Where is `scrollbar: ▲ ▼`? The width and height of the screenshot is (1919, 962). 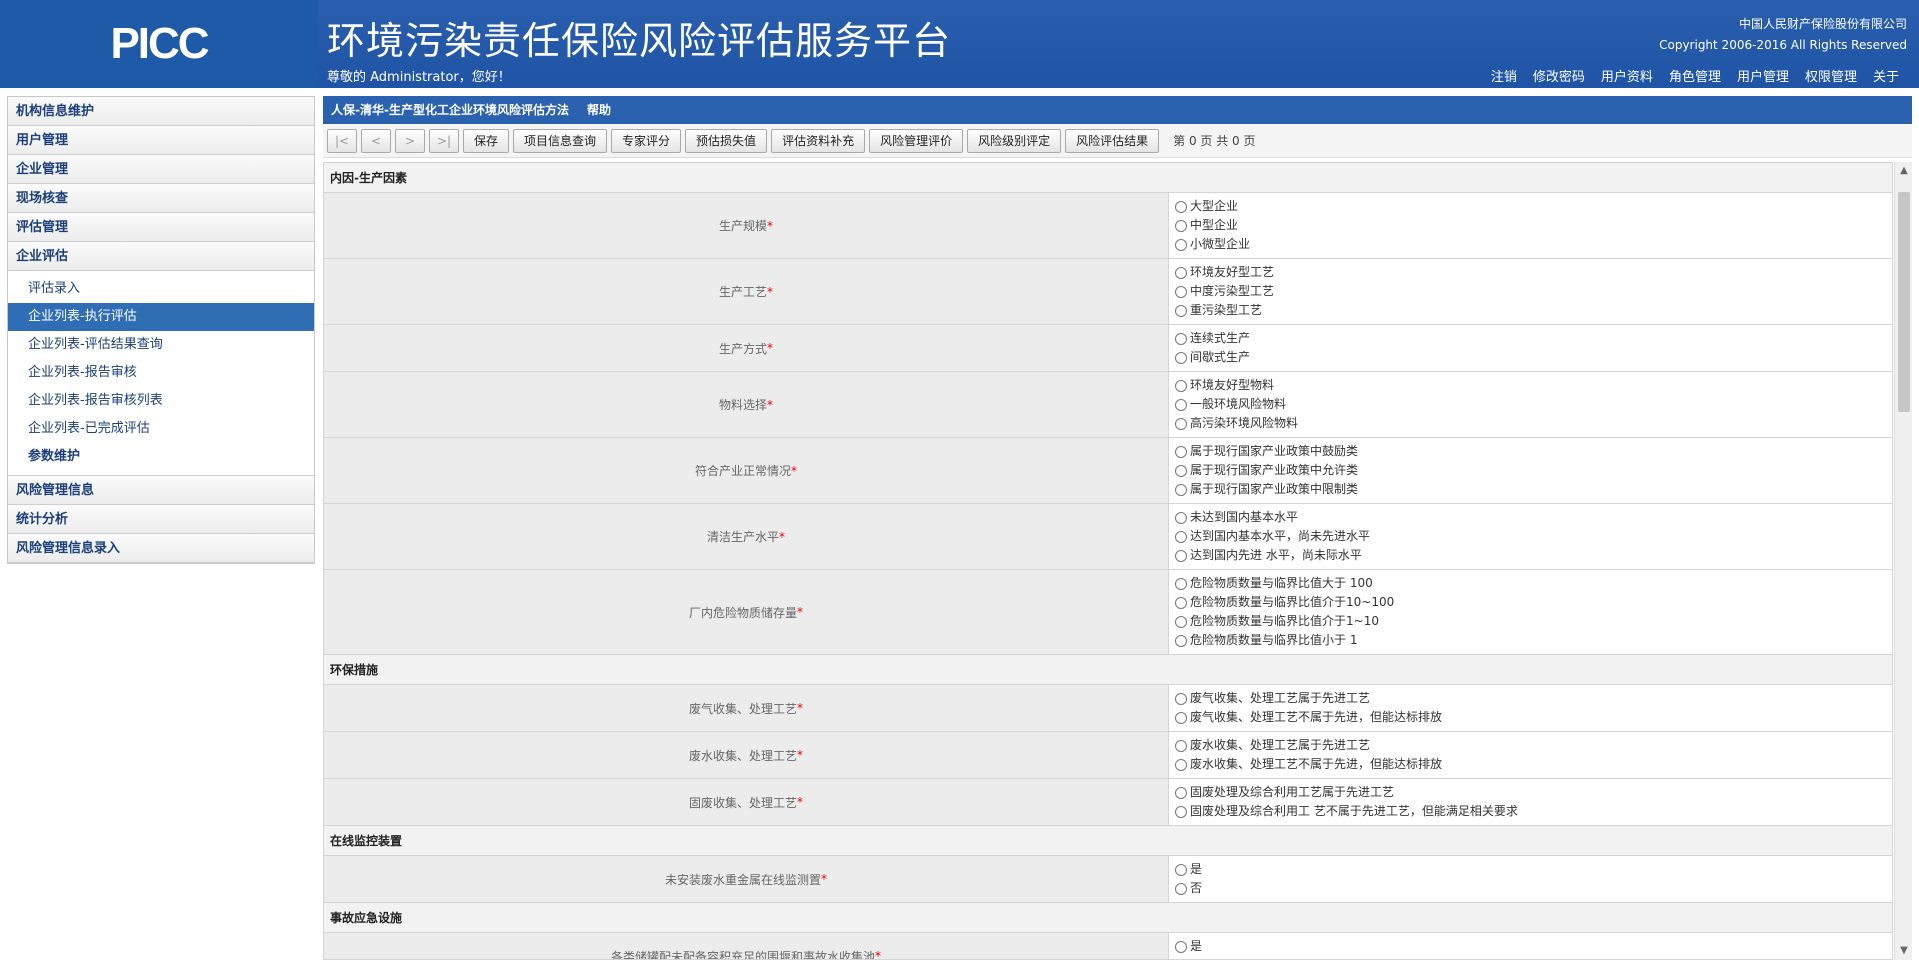 scrollbar: ▲ ▼ is located at coordinates (1903, 561).